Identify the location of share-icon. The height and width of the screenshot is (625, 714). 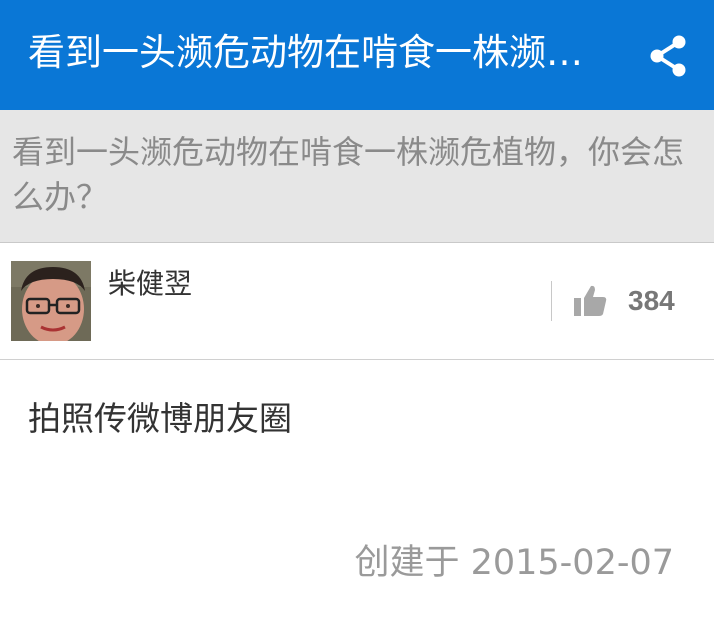
(668, 56).